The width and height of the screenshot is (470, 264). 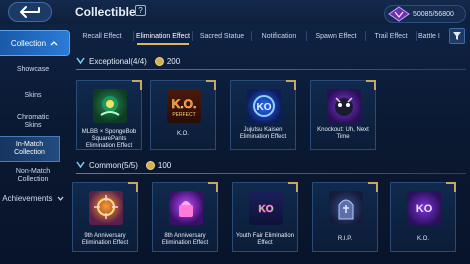 I want to click on 9th-anniversary-art, so click(x=106, y=208).